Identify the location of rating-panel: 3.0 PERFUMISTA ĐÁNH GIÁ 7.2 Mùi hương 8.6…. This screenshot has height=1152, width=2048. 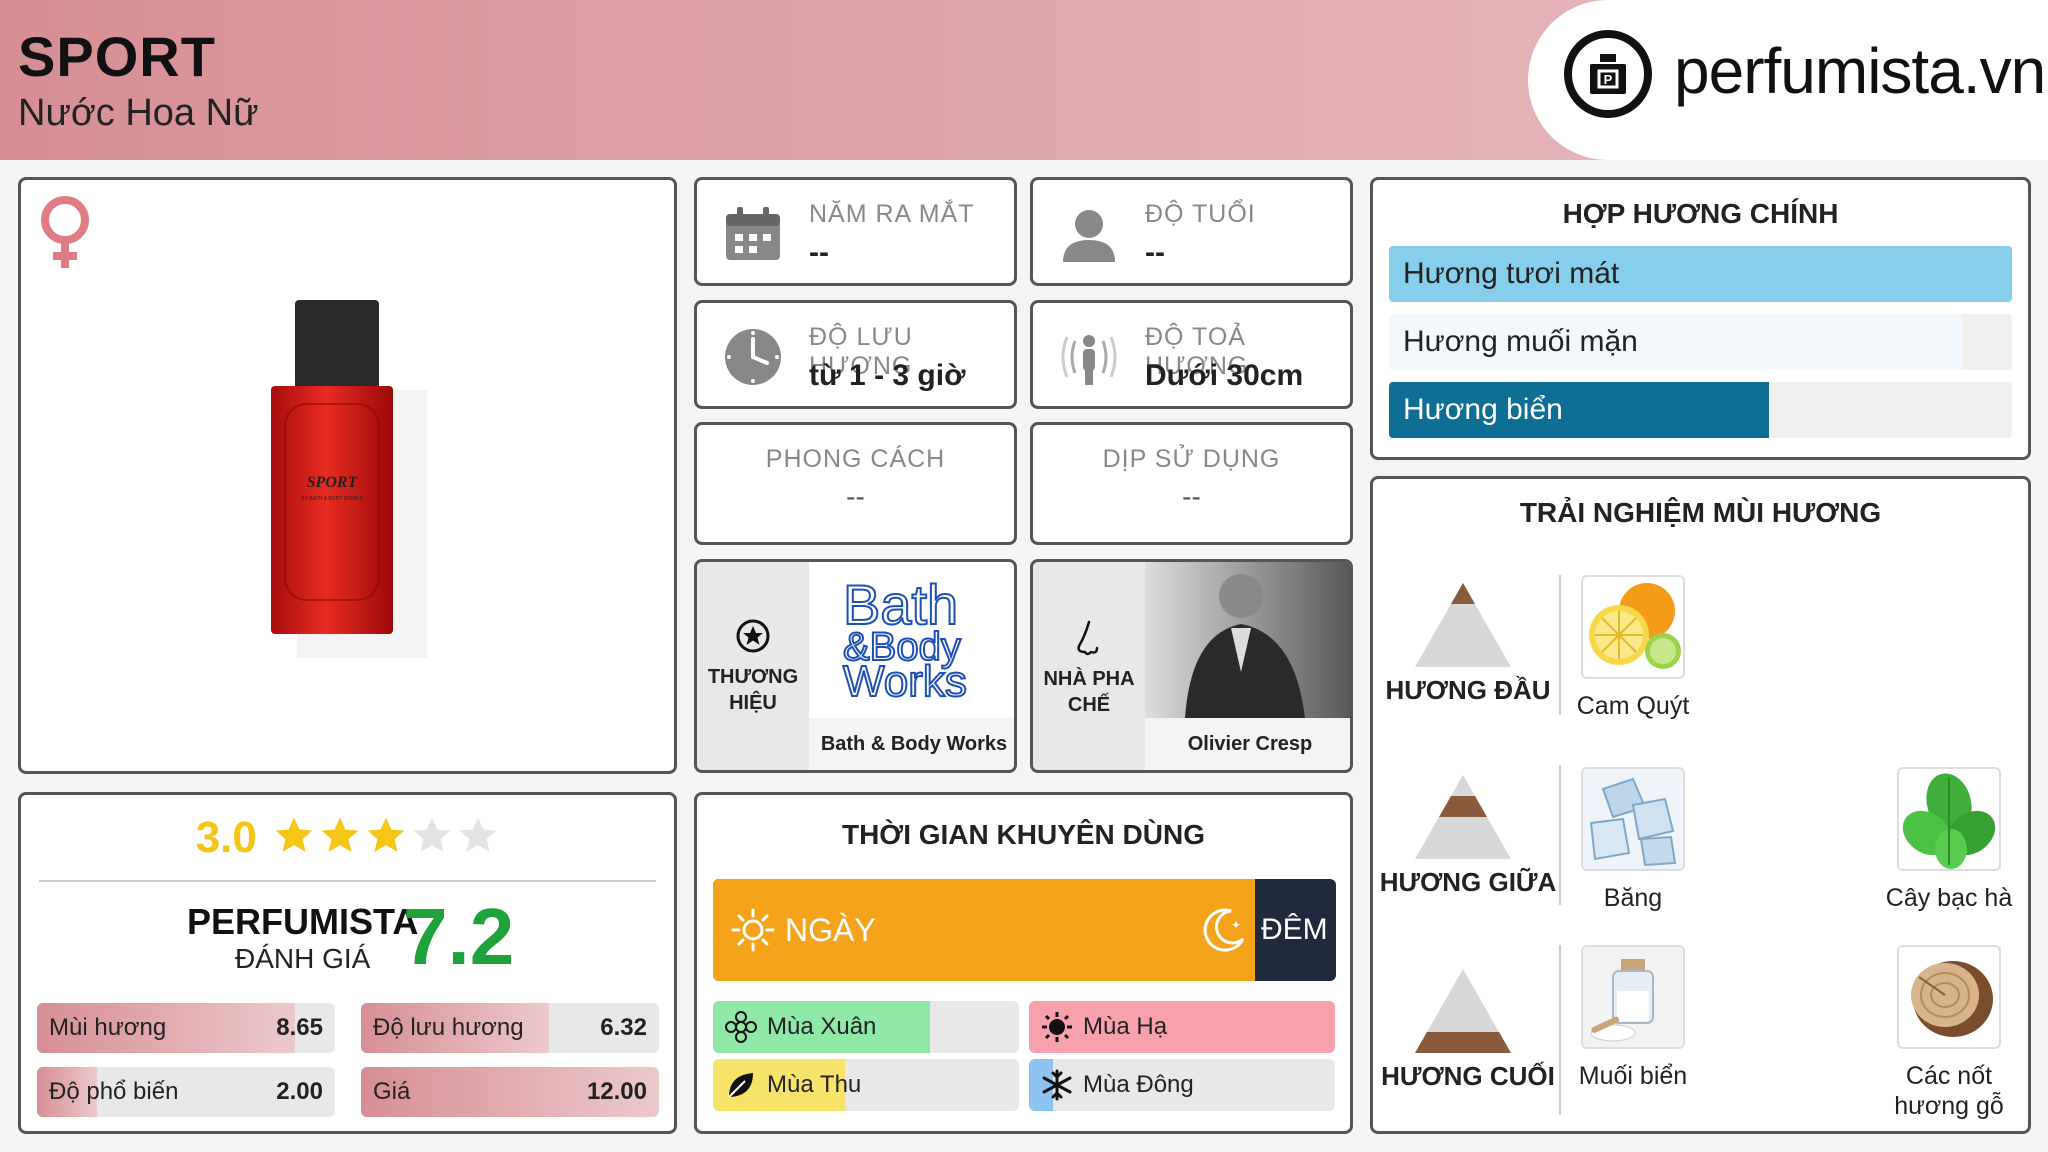
(347, 963).